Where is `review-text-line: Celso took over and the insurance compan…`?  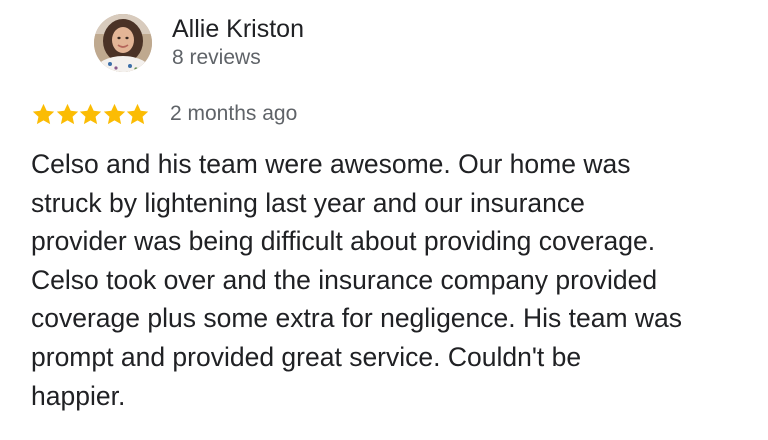
review-text-line: Celso took over and the insurance compan… is located at coordinates (344, 279).